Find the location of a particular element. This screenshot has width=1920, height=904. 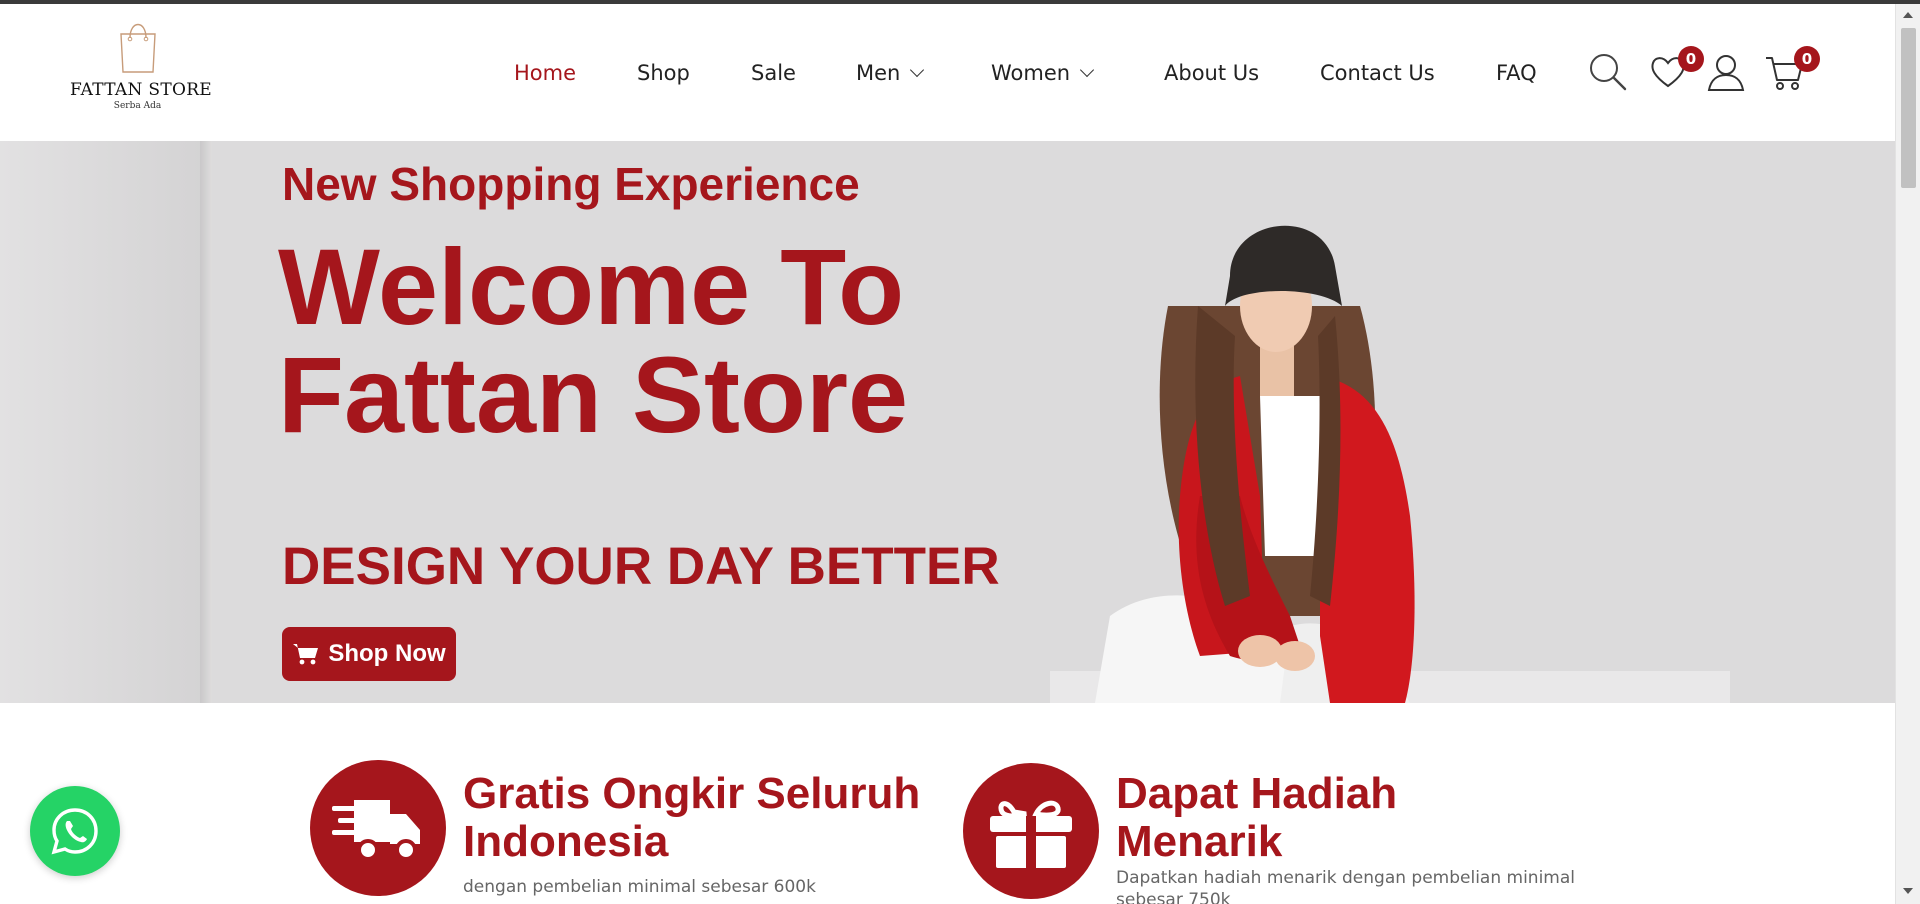

nav-about-label: About Us is located at coordinates (1212, 73).